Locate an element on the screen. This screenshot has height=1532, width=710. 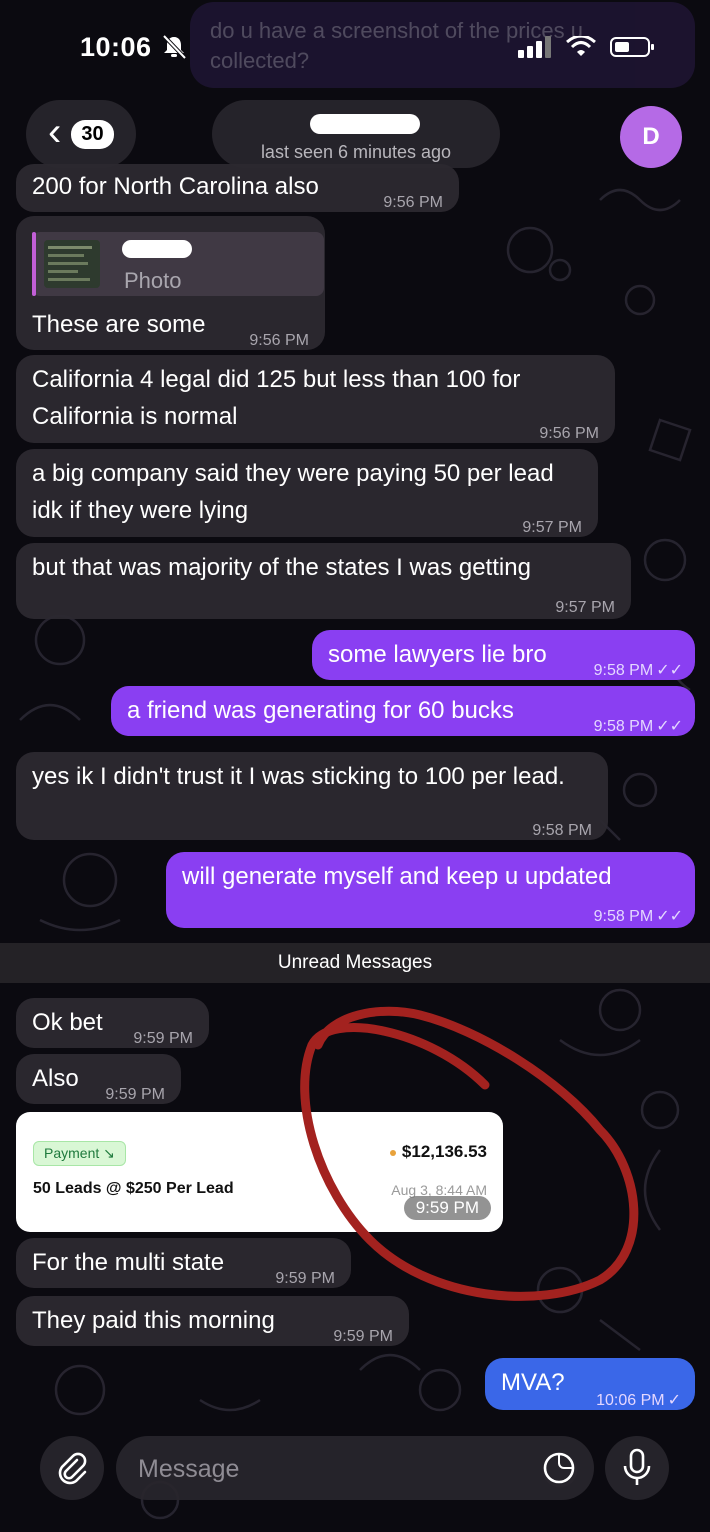
avatar: D is located at coordinates (651, 137).